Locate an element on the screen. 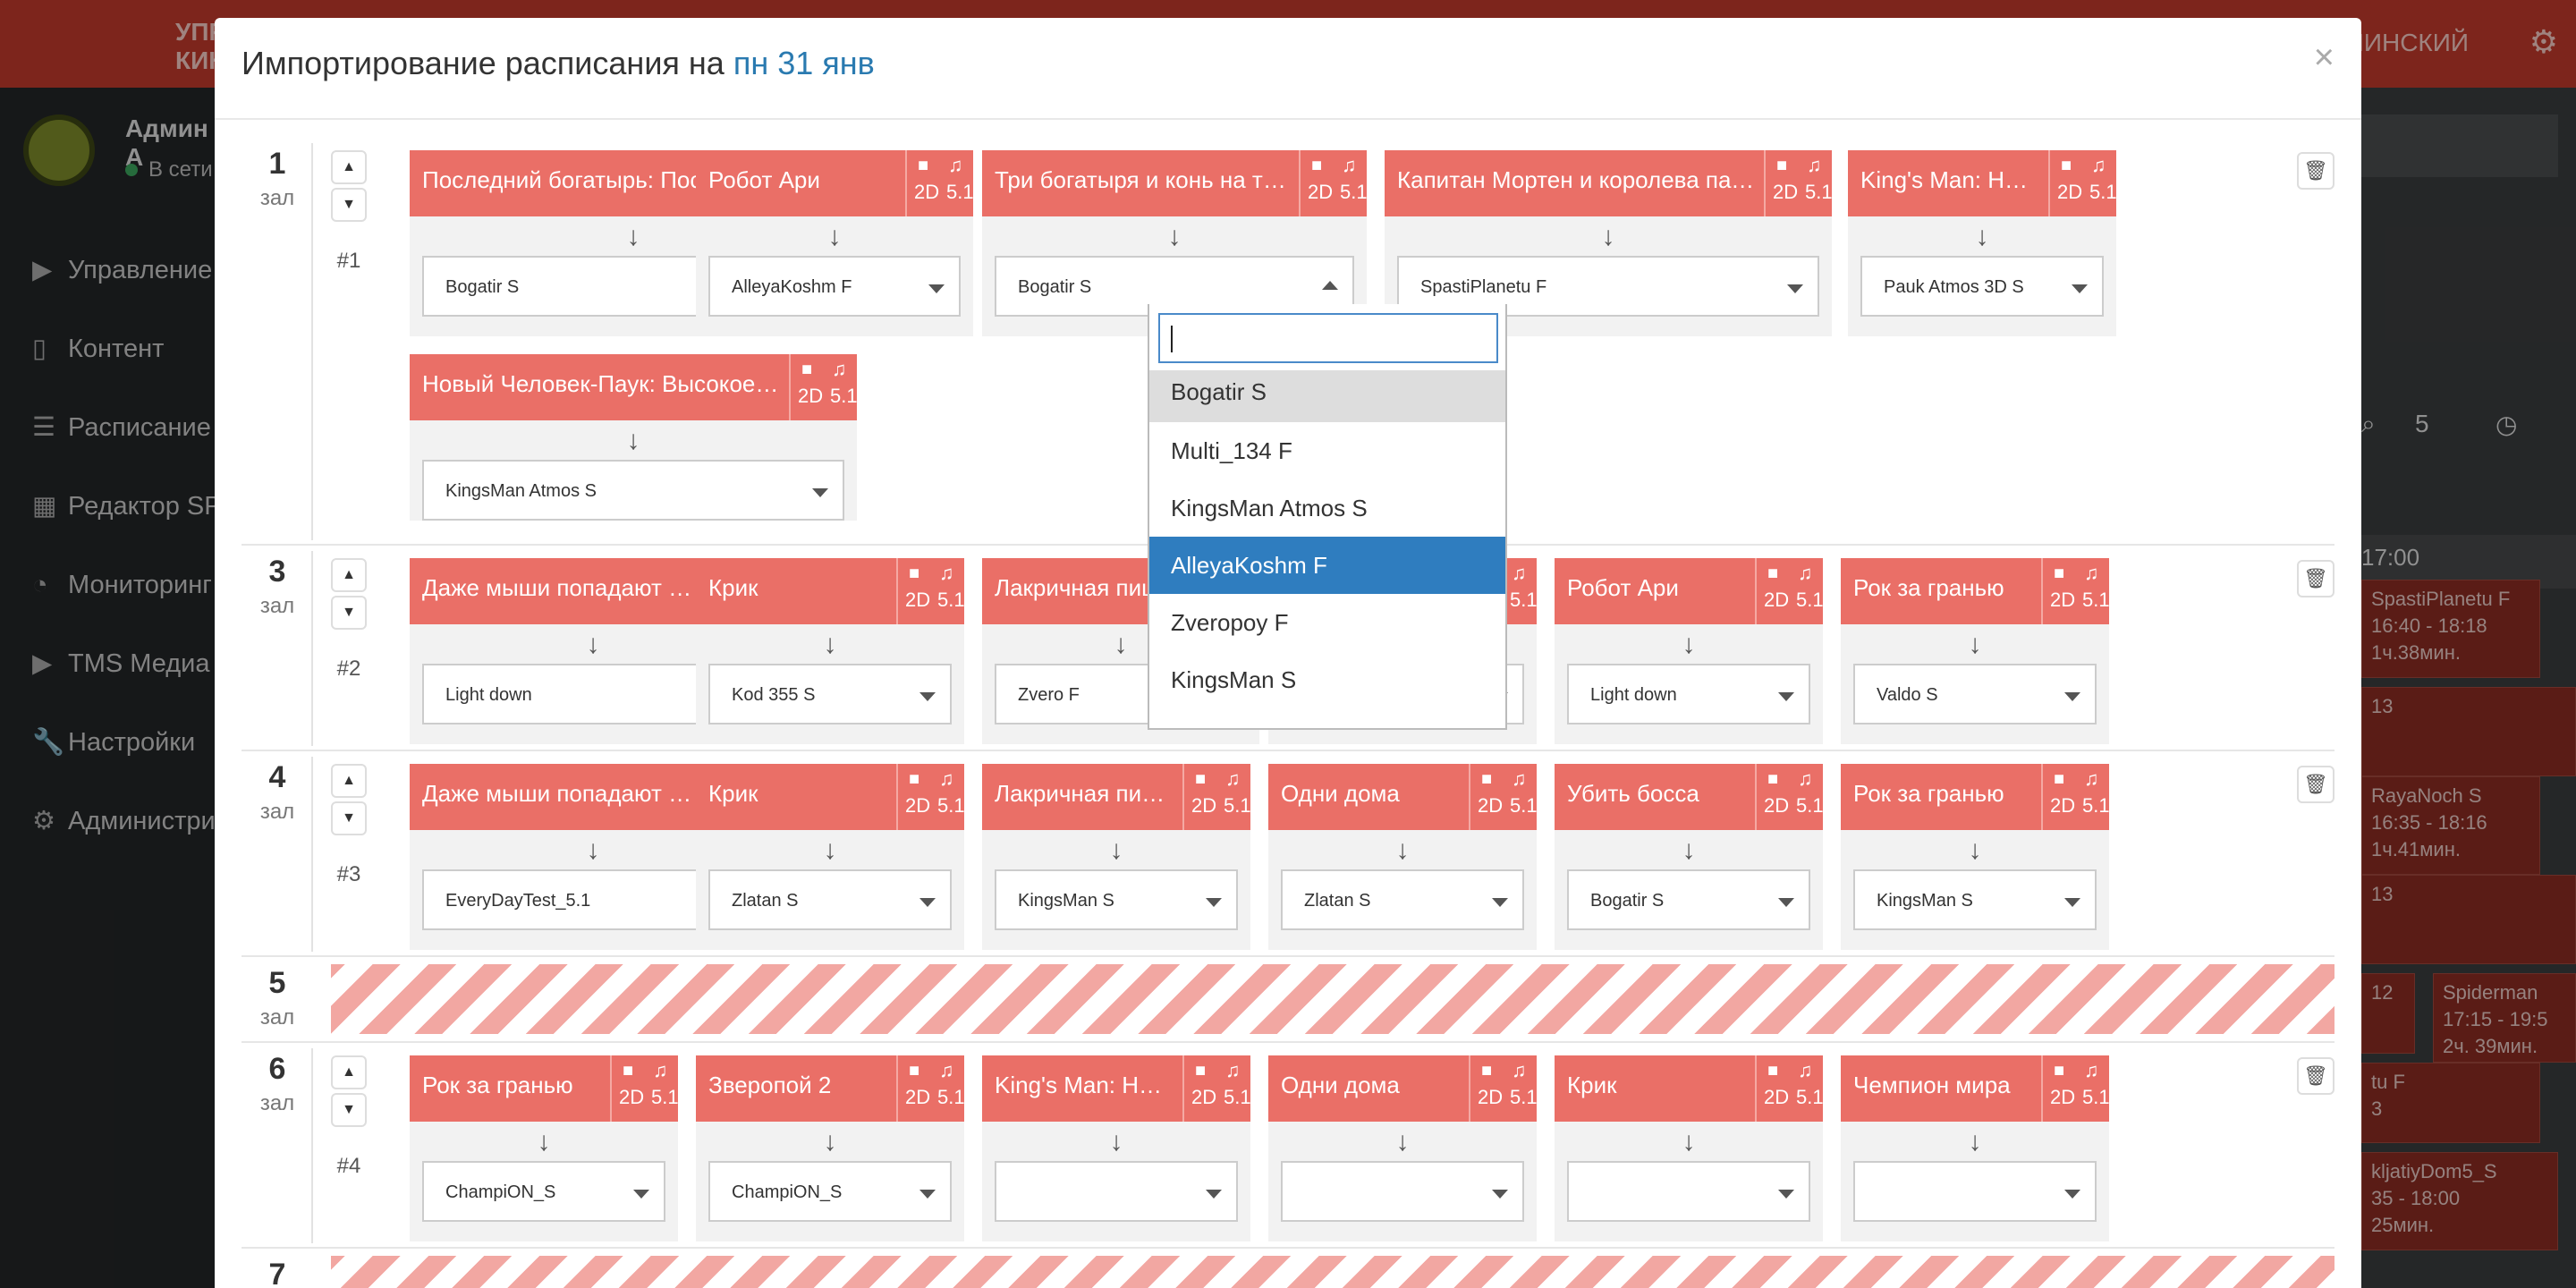 The height and width of the screenshot is (1288, 2576). close-icon: × is located at coordinates (2324, 58).